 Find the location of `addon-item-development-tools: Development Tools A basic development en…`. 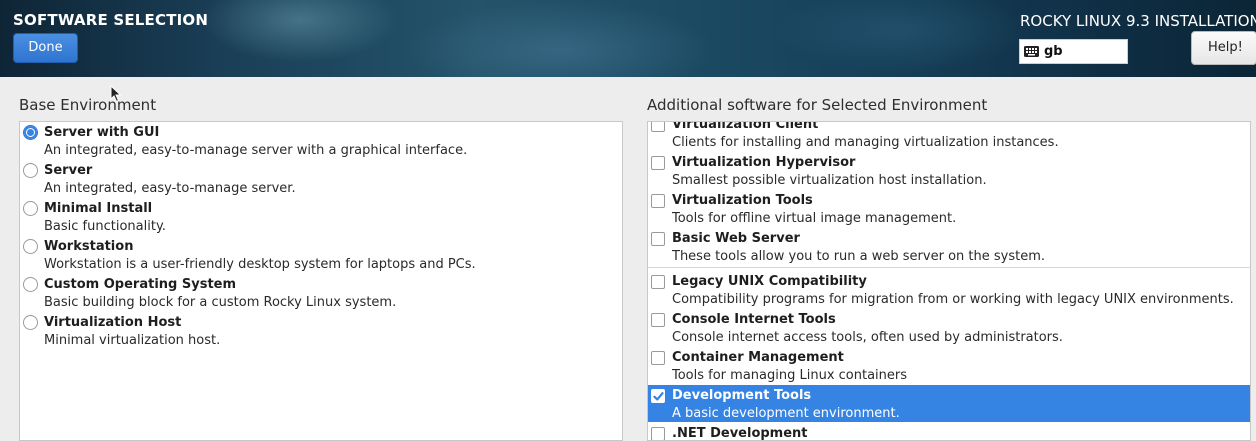

addon-item-development-tools: Development Tools A basic development en… is located at coordinates (949, 403).